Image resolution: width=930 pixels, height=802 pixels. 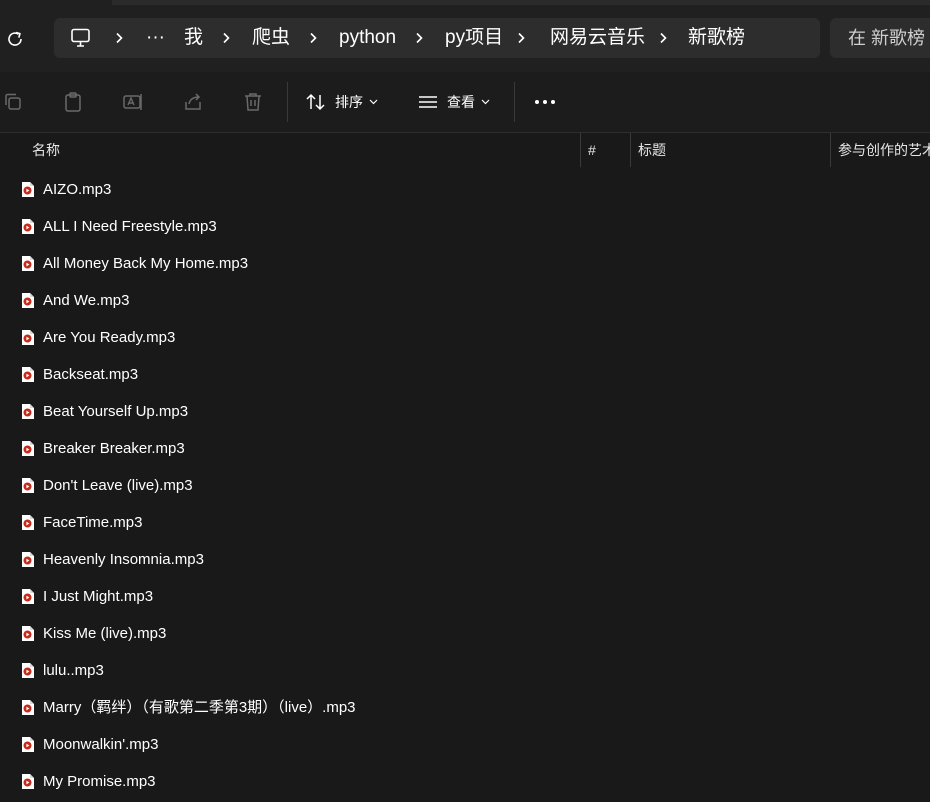 What do you see at coordinates (130, 226) in the screenshot?
I see `file-name: ALL I Need Freestyle.mp3` at bounding box center [130, 226].